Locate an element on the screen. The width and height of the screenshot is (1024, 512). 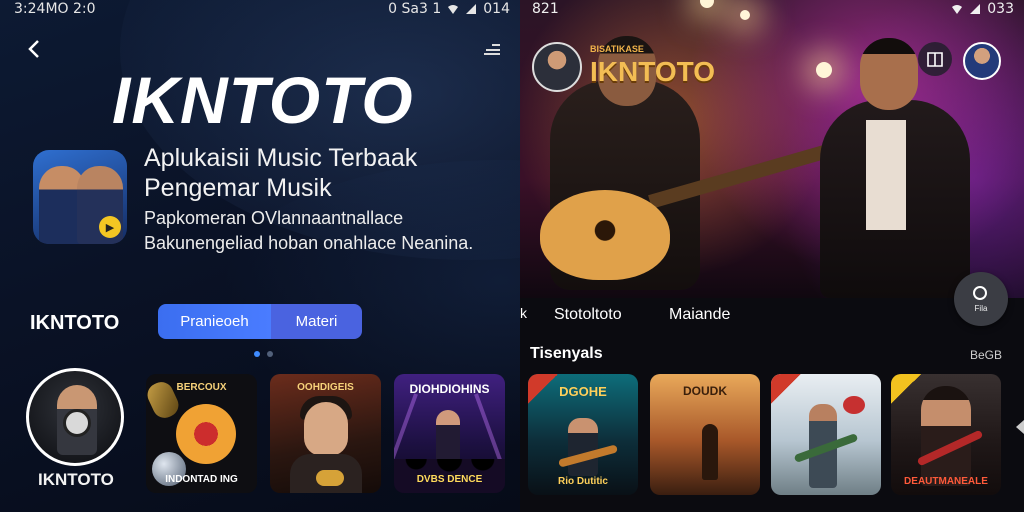
featured-artist-avatar is located at coordinates (75, 417).